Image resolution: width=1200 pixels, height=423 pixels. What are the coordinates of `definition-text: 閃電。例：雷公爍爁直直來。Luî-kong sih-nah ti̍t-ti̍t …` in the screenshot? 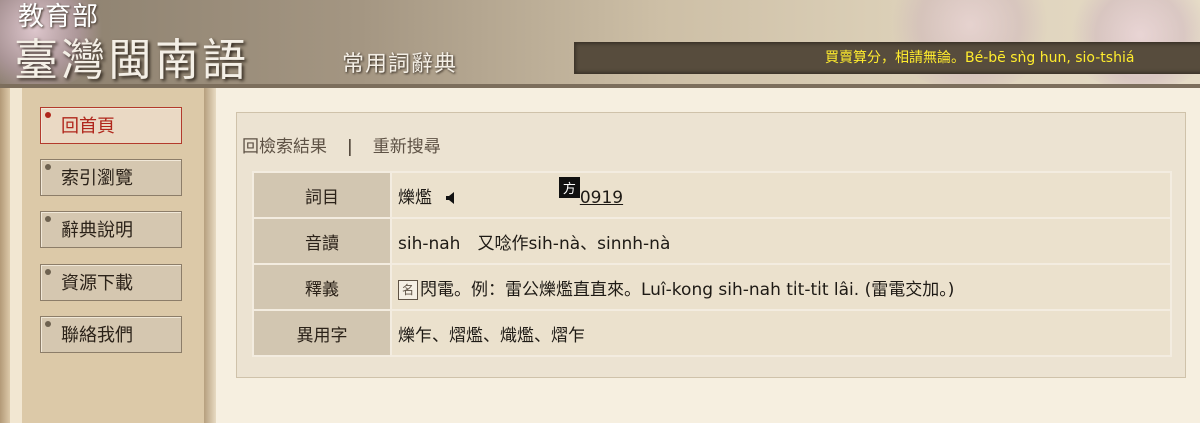 It's located at (687, 289).